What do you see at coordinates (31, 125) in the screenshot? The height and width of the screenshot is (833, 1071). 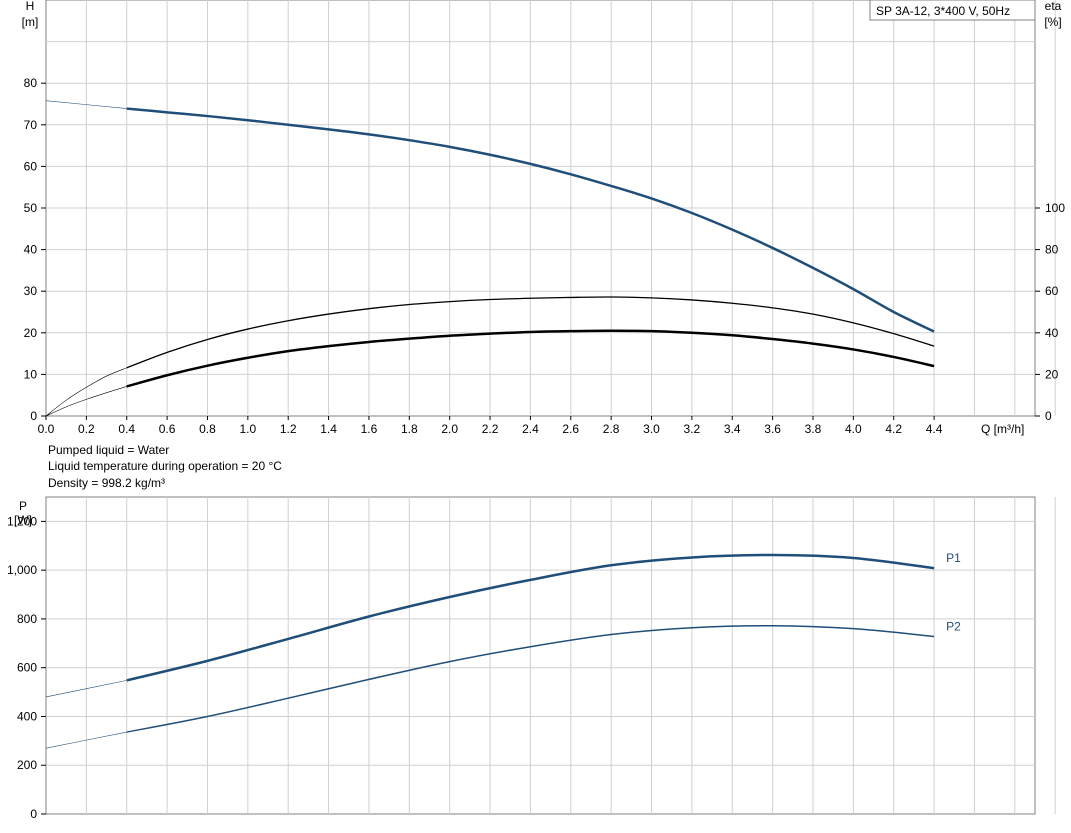 I see `head-tick-label: 70` at bounding box center [31, 125].